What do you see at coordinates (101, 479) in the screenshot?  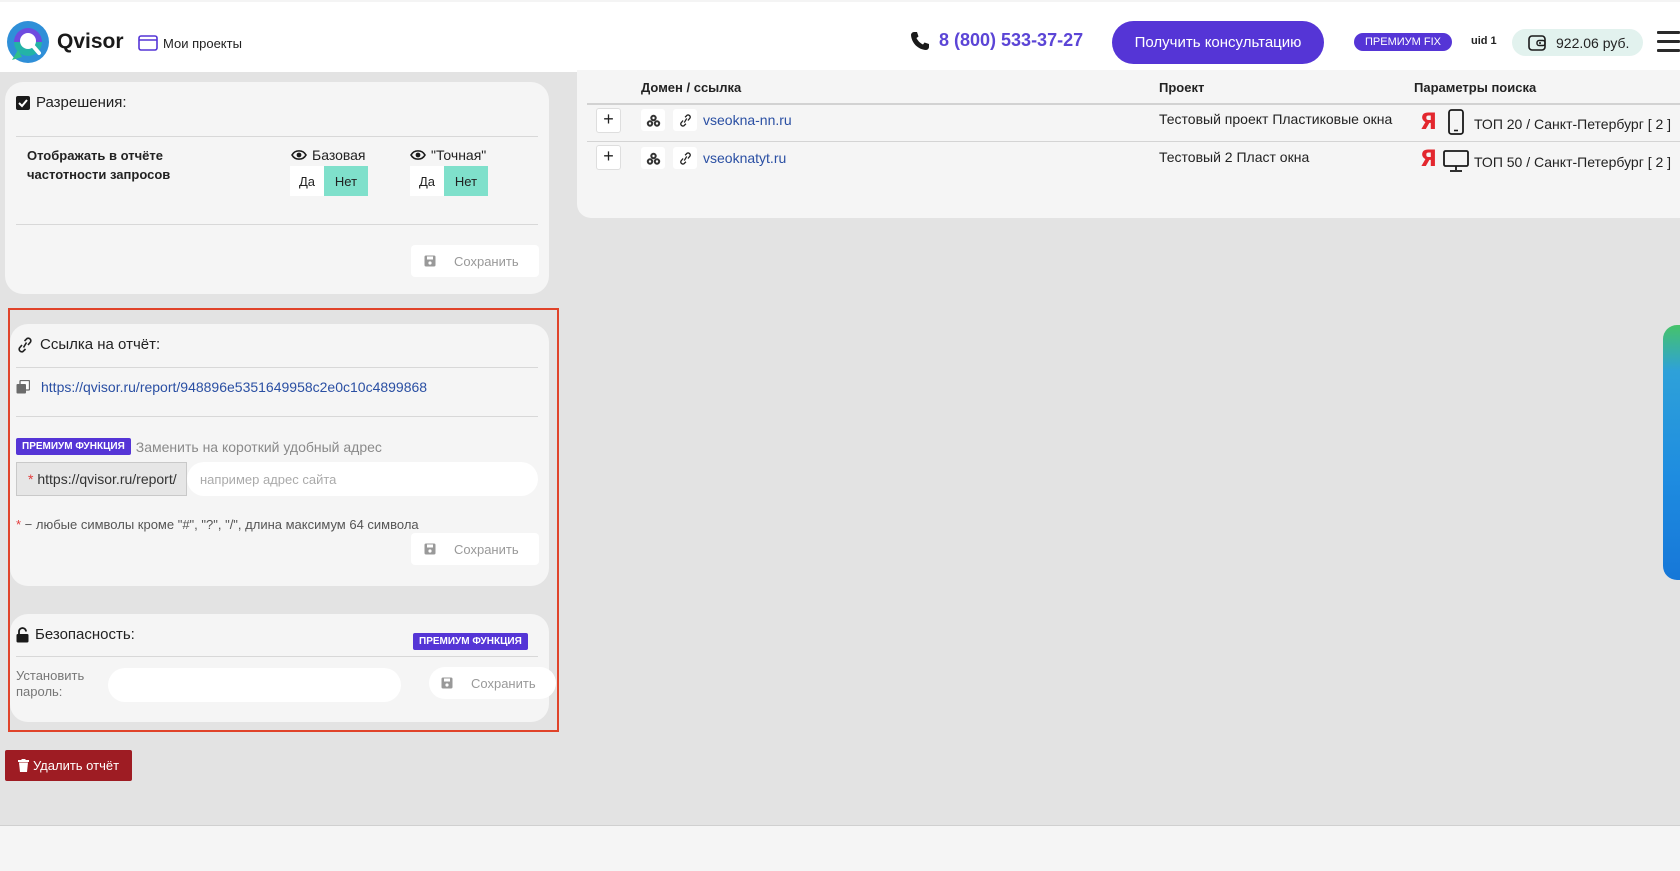 I see `report-url-prefix: * https://qvisor.ru/report/` at bounding box center [101, 479].